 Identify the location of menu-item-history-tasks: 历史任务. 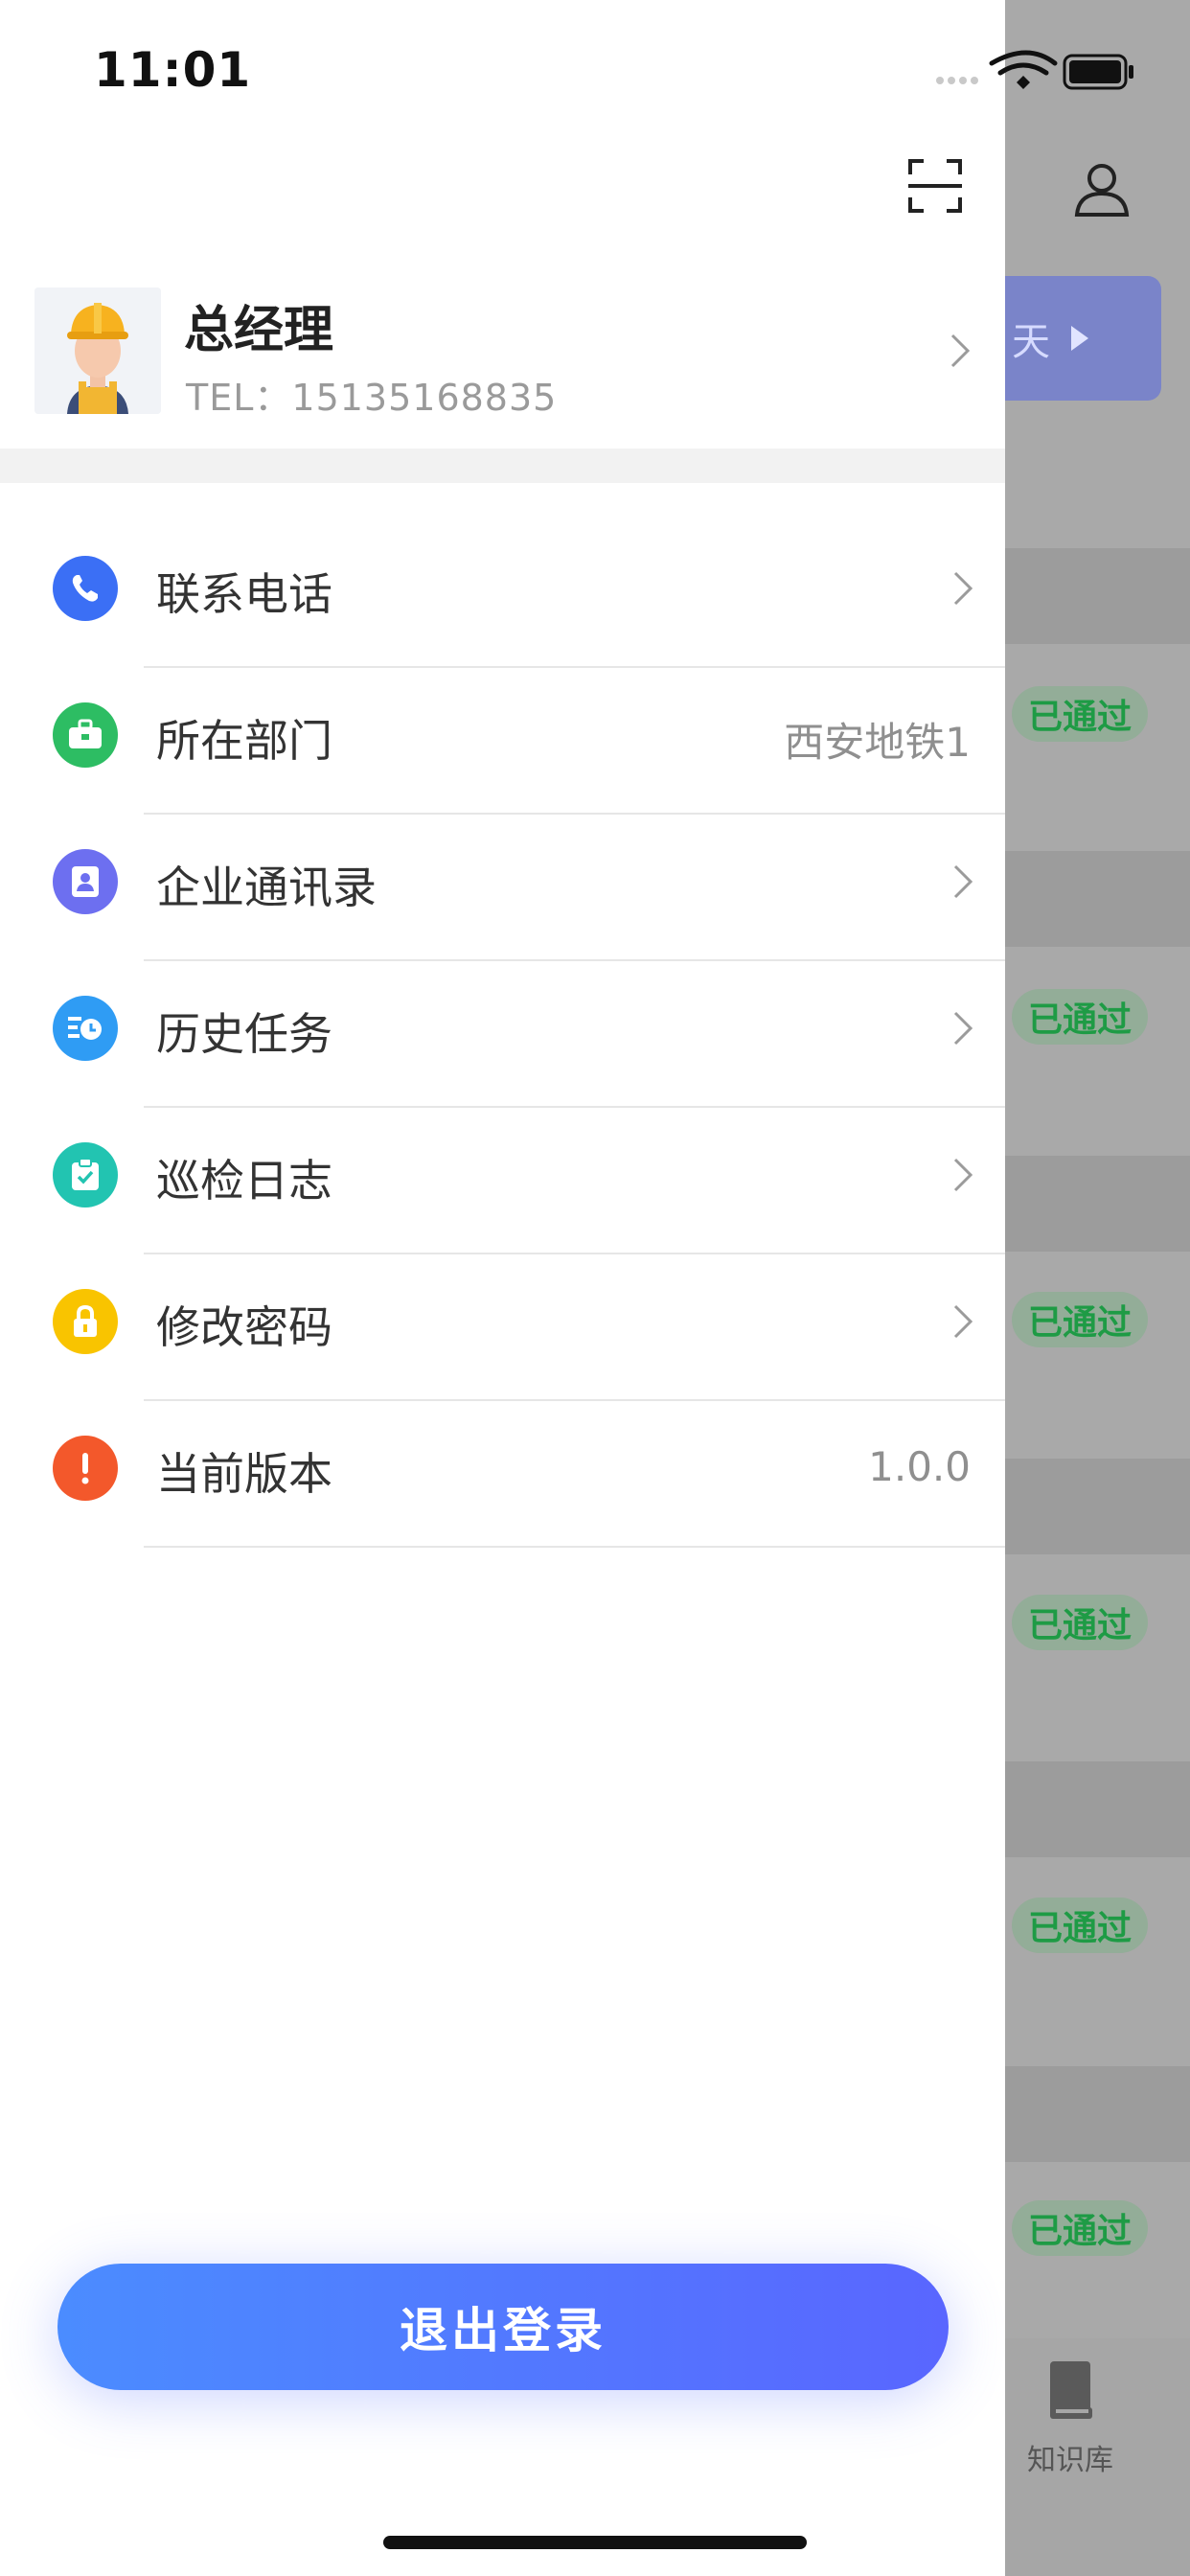
(502, 1034).